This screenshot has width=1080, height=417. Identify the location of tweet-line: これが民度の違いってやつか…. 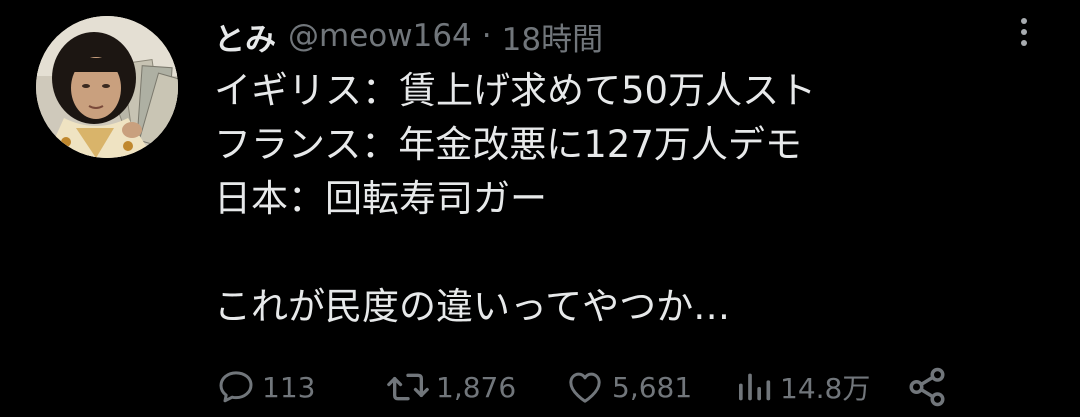
(472, 306).